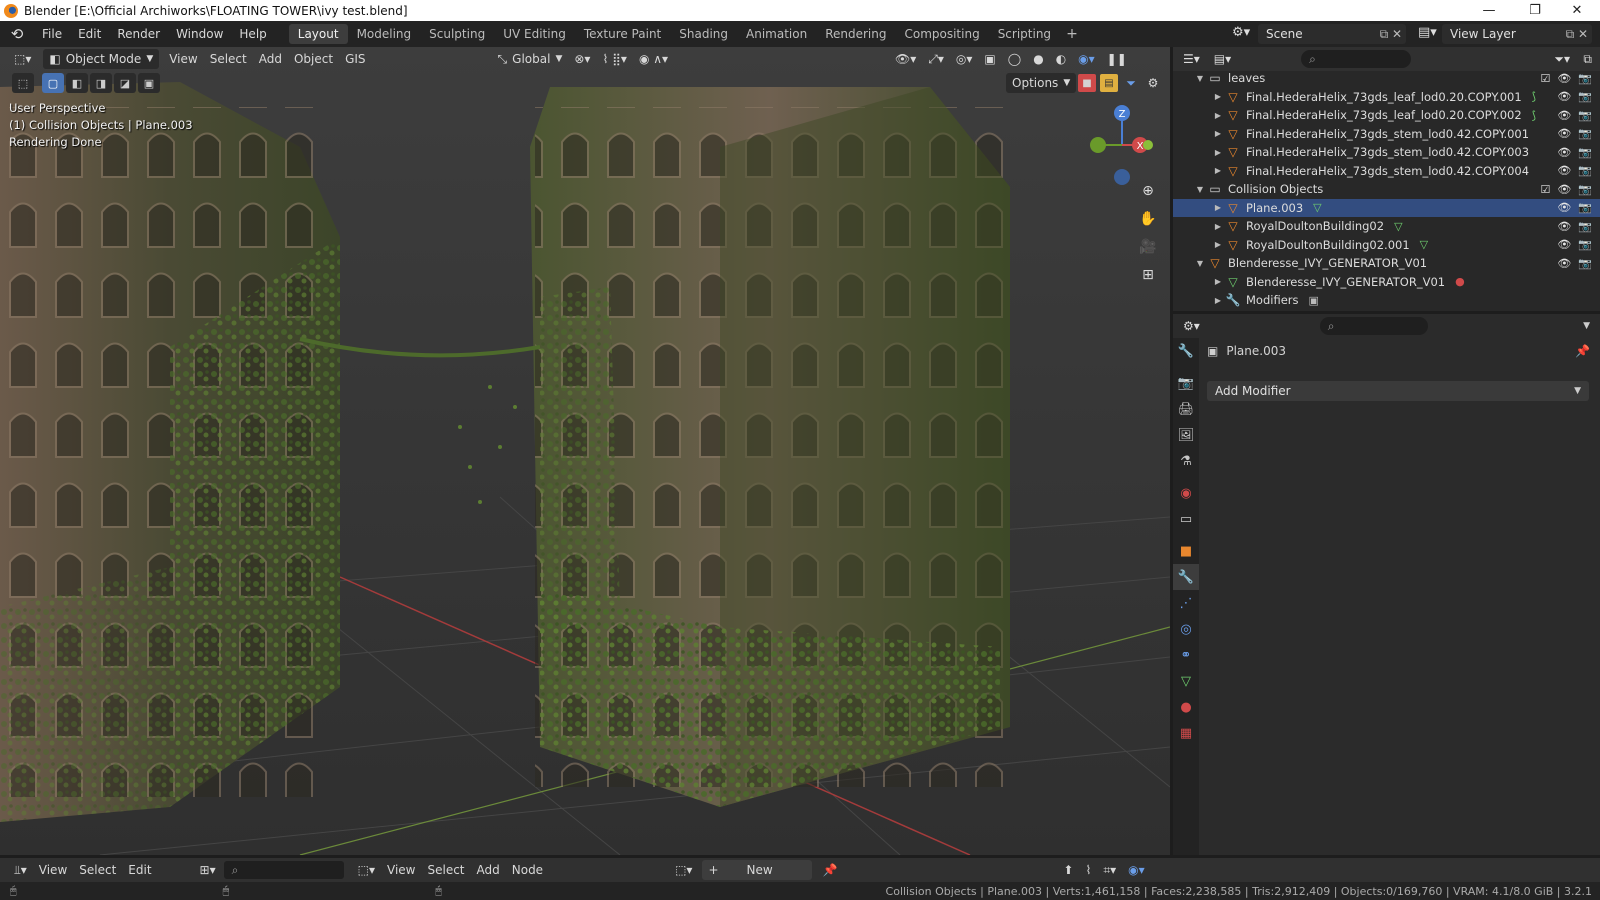 The image size is (1600, 900). What do you see at coordinates (1068, 870) in the screenshot?
I see `parent-node-icon: ⬆` at bounding box center [1068, 870].